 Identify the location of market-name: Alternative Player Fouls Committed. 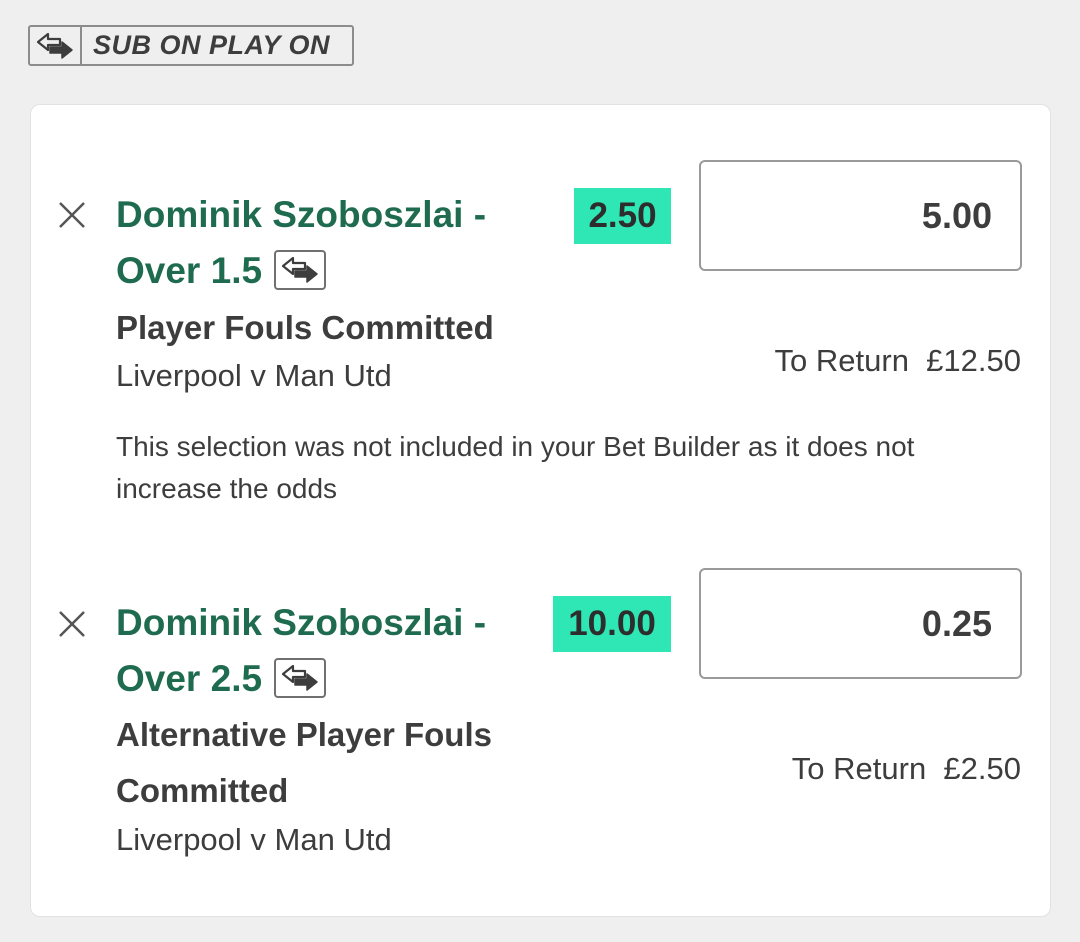
(304, 763).